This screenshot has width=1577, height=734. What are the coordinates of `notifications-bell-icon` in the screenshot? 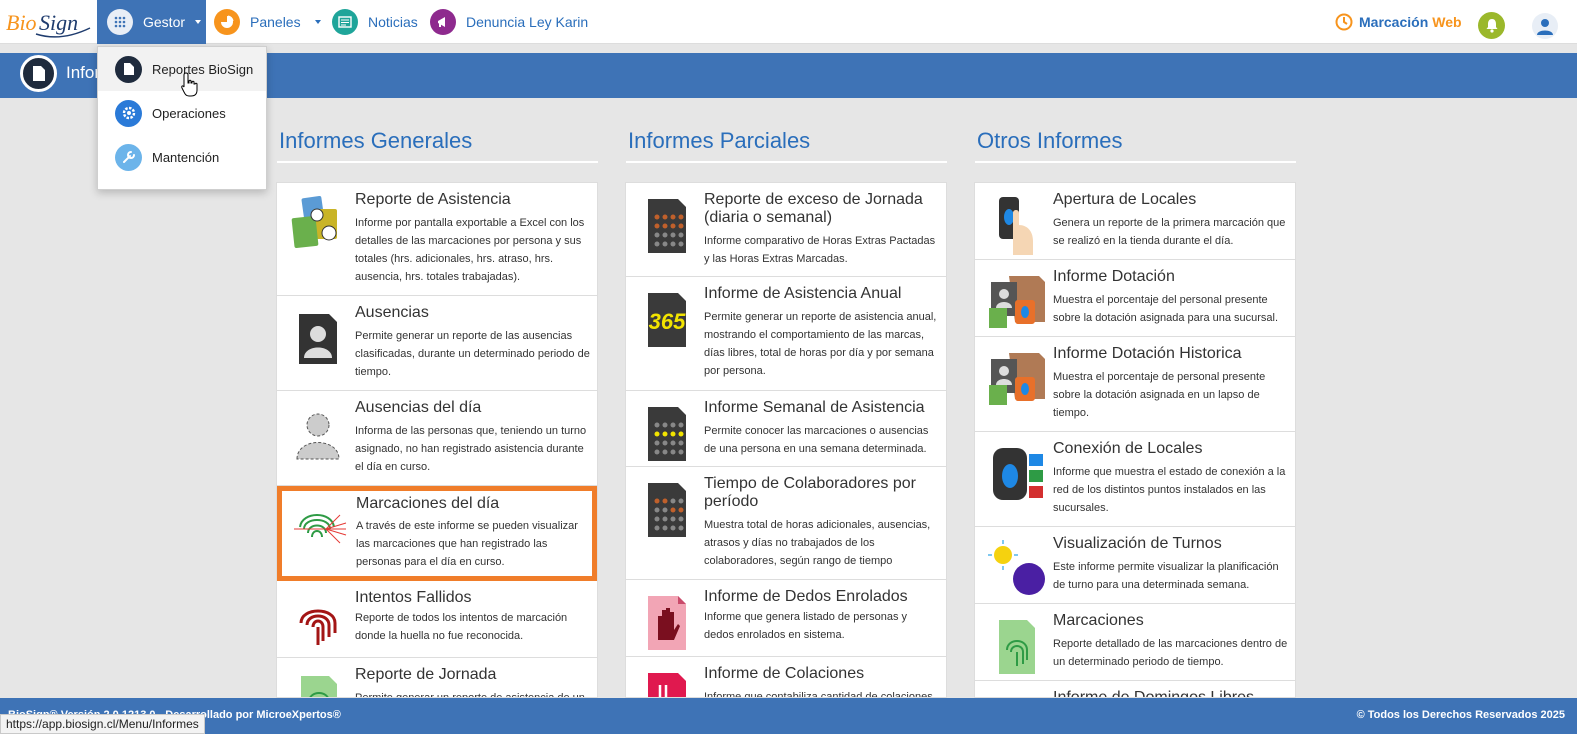 It's located at (1491, 25).